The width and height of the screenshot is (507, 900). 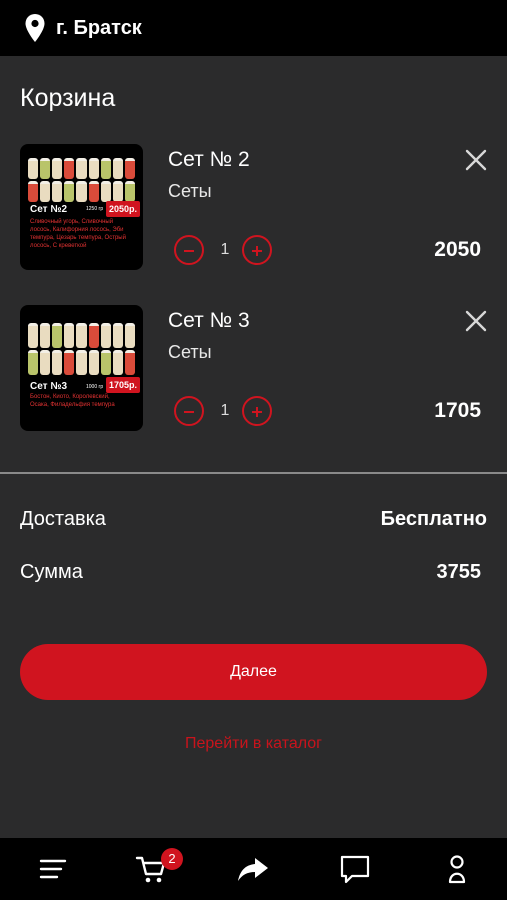 I want to click on item-price: 1705, so click(x=457, y=410).